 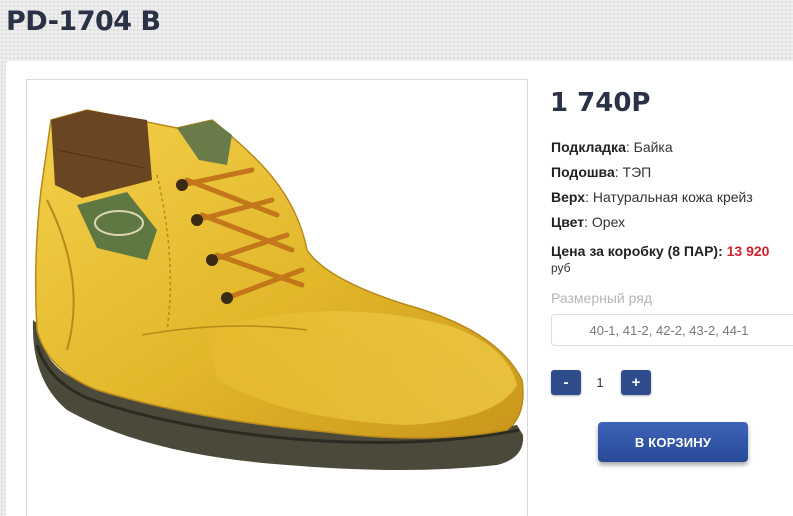 I want to click on product-title: PD-1704 B, so click(x=83, y=21).